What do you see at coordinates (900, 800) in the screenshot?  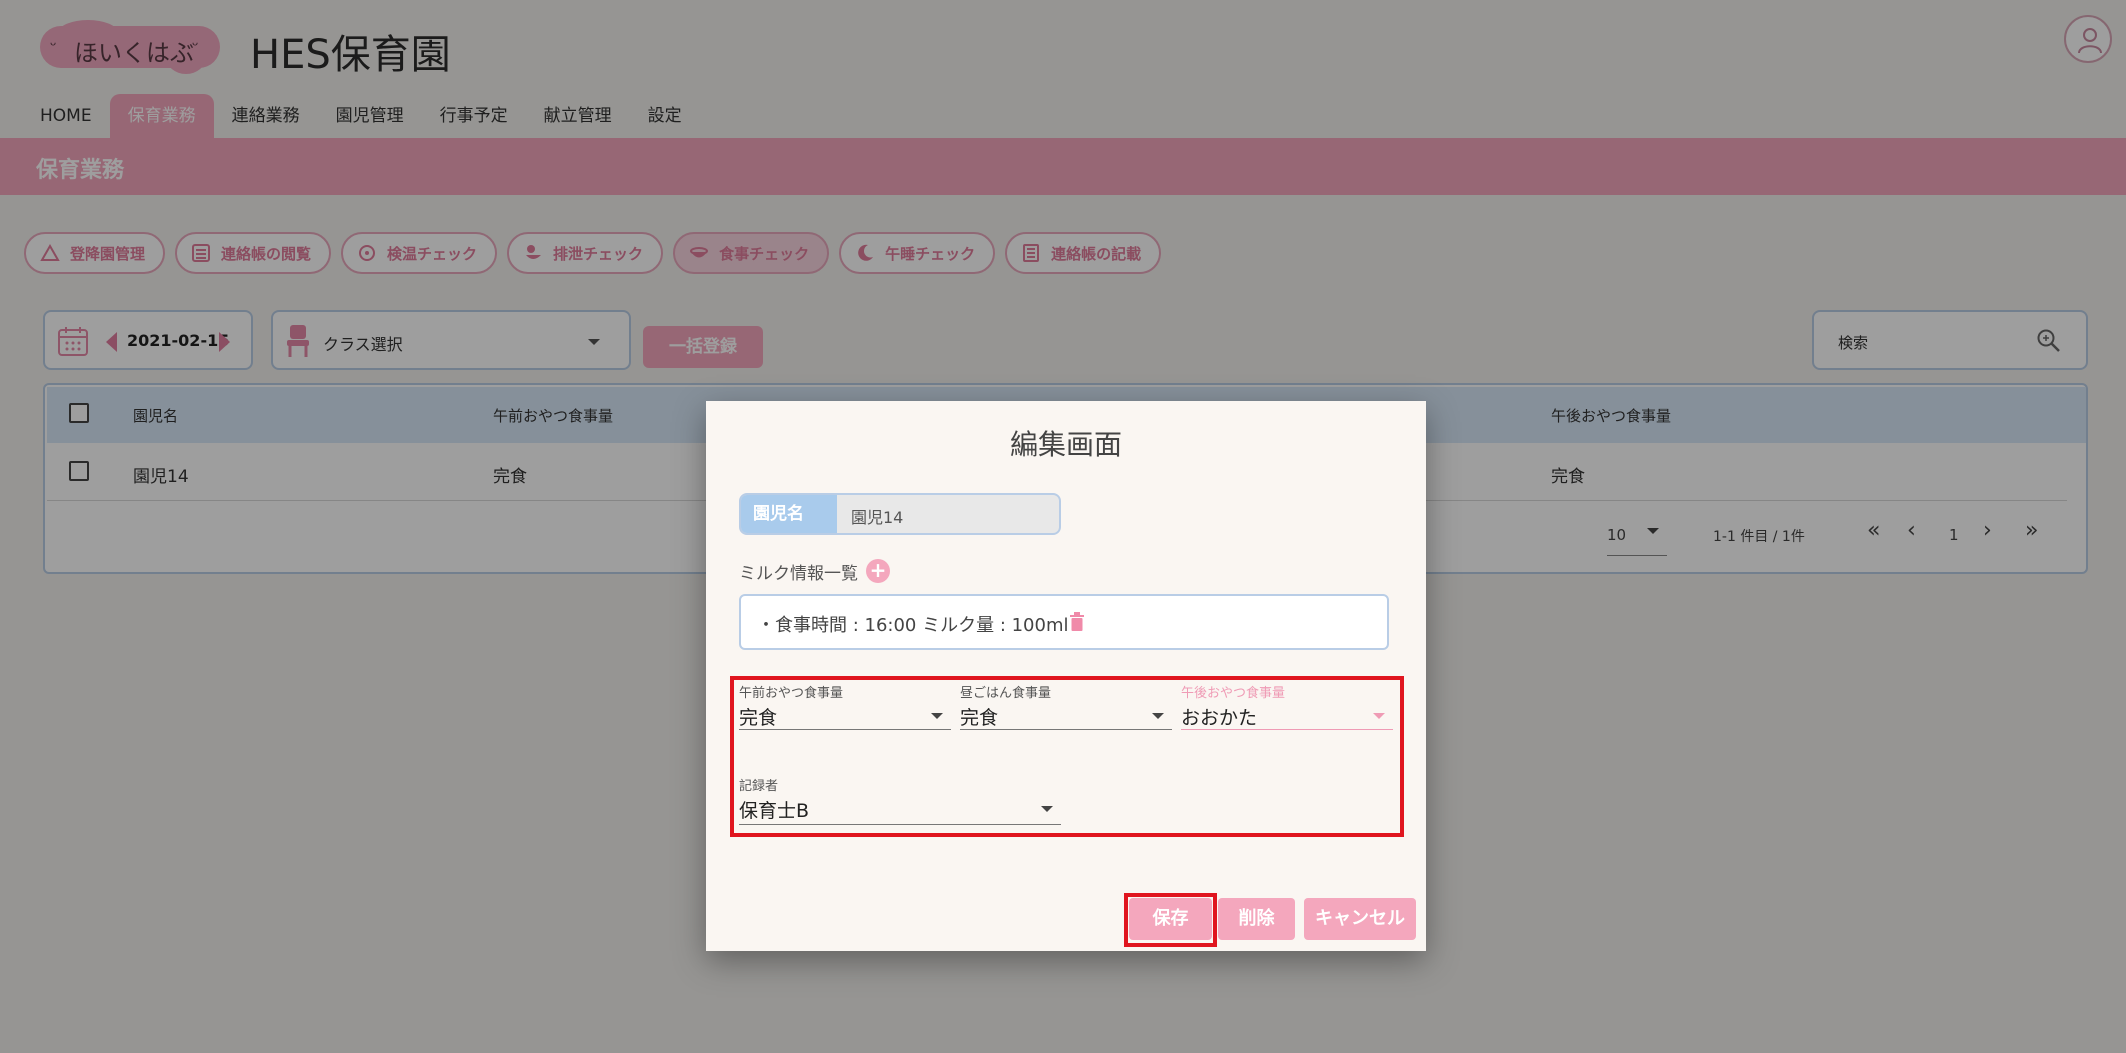 I see `recorder-select: 記録者 保育士B` at bounding box center [900, 800].